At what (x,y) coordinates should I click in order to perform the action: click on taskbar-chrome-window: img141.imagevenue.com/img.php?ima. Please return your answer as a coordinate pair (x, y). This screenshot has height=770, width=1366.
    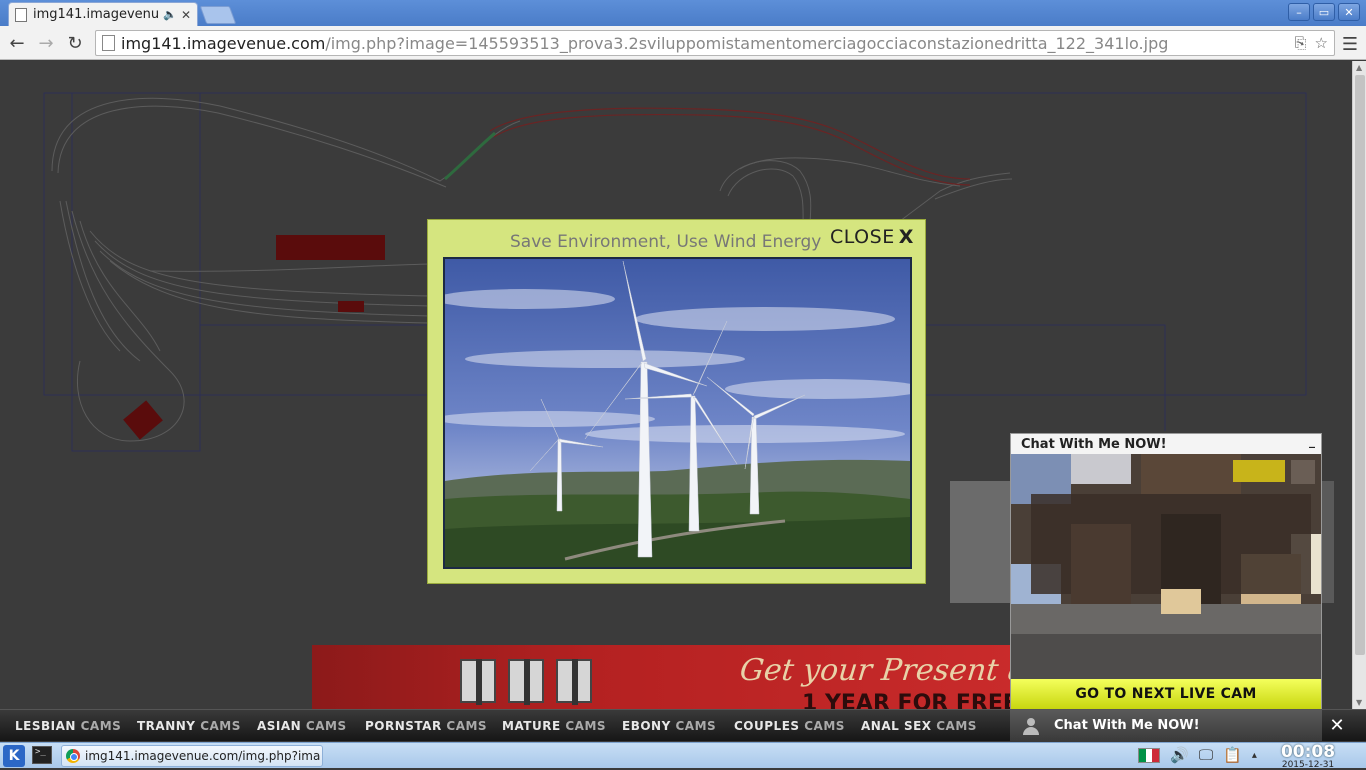
    Looking at the image, I should click on (192, 756).